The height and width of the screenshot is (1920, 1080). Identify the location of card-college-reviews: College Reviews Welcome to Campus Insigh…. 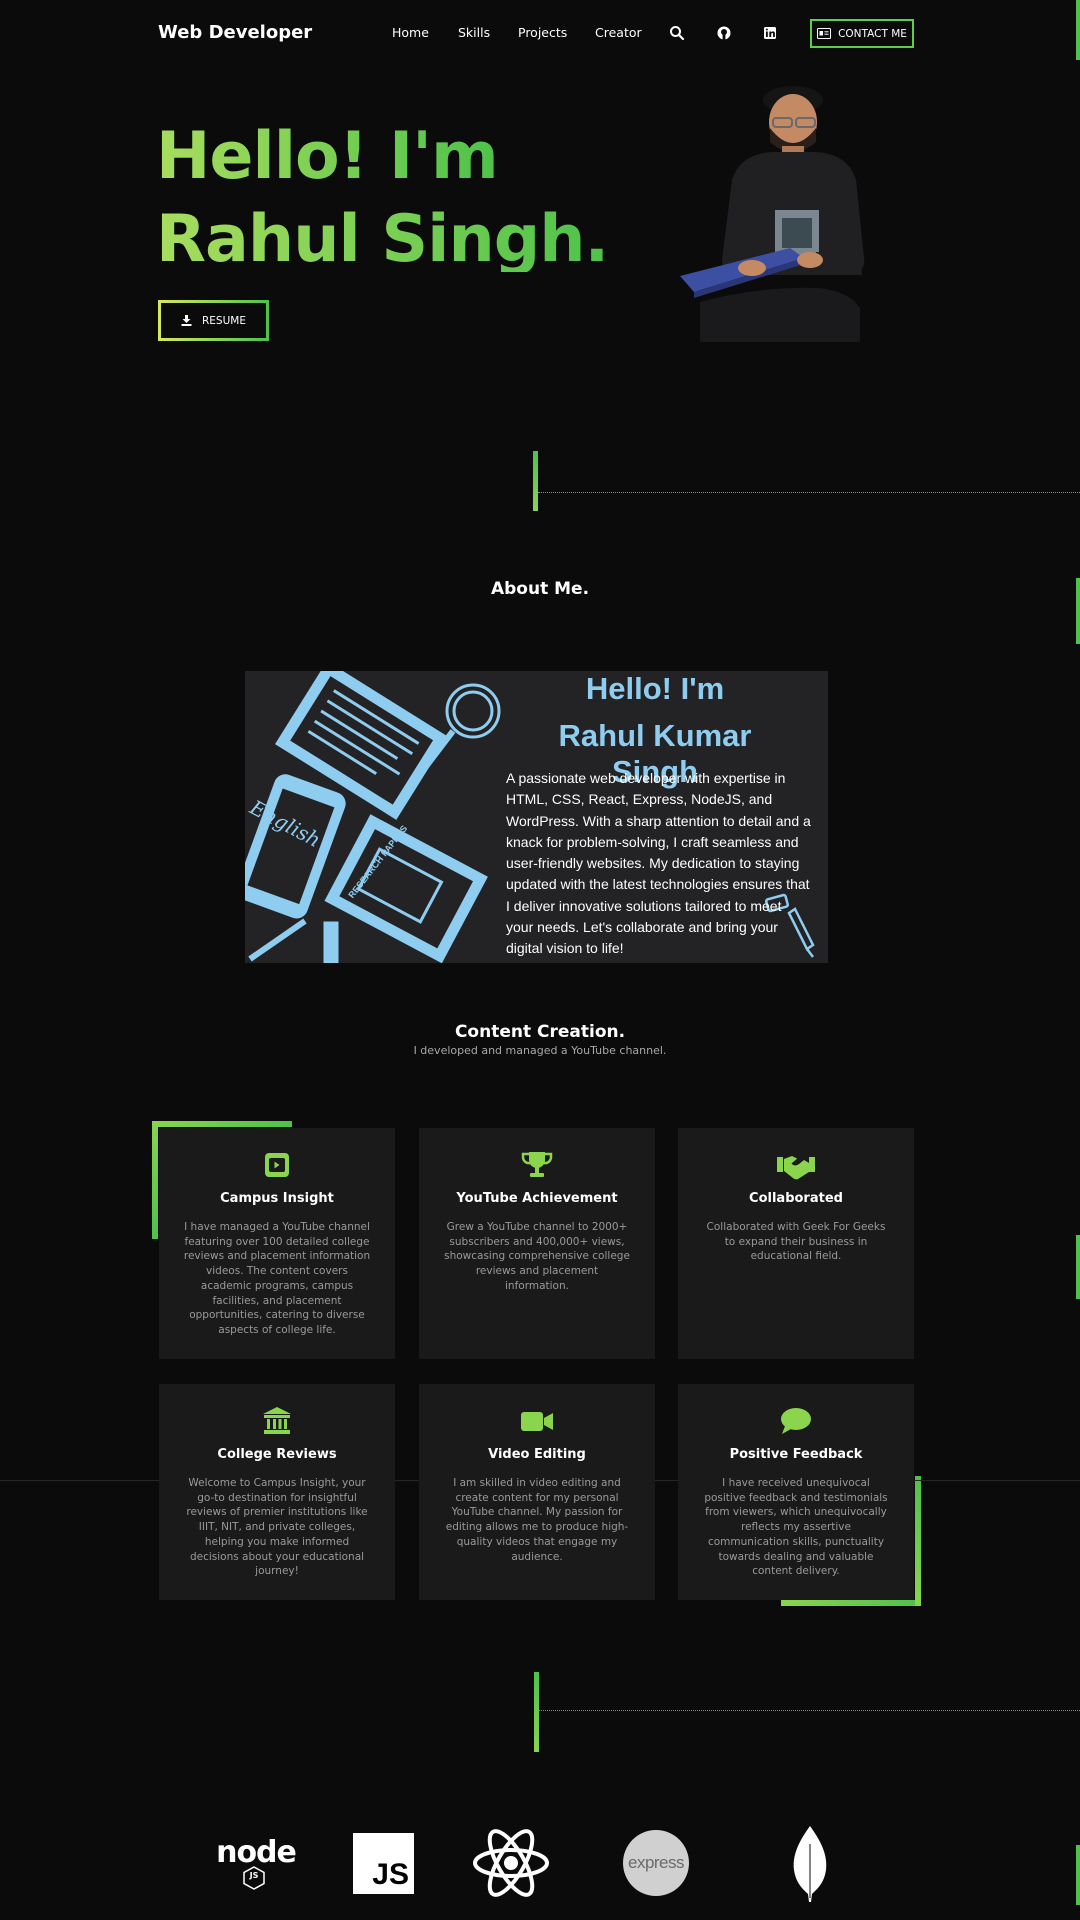
(277, 1492).